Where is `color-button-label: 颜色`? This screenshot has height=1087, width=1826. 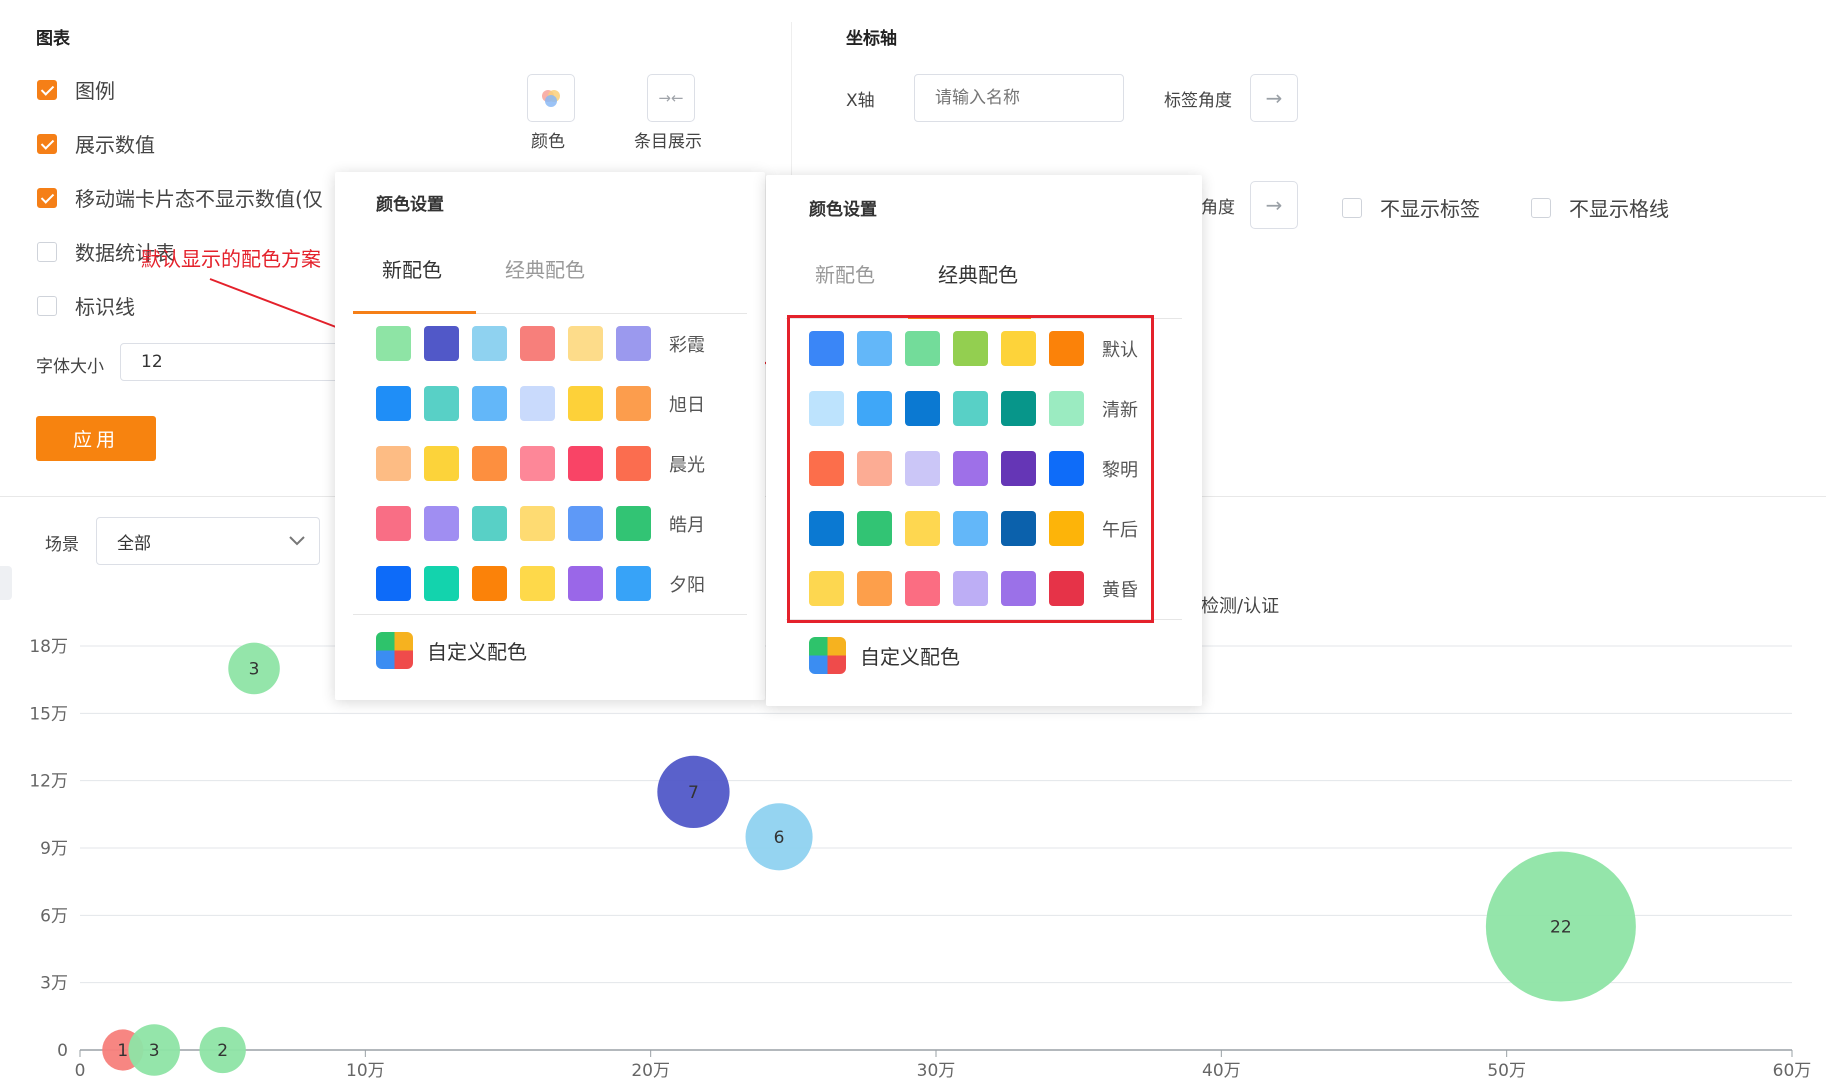 color-button-label: 颜色 is located at coordinates (548, 142).